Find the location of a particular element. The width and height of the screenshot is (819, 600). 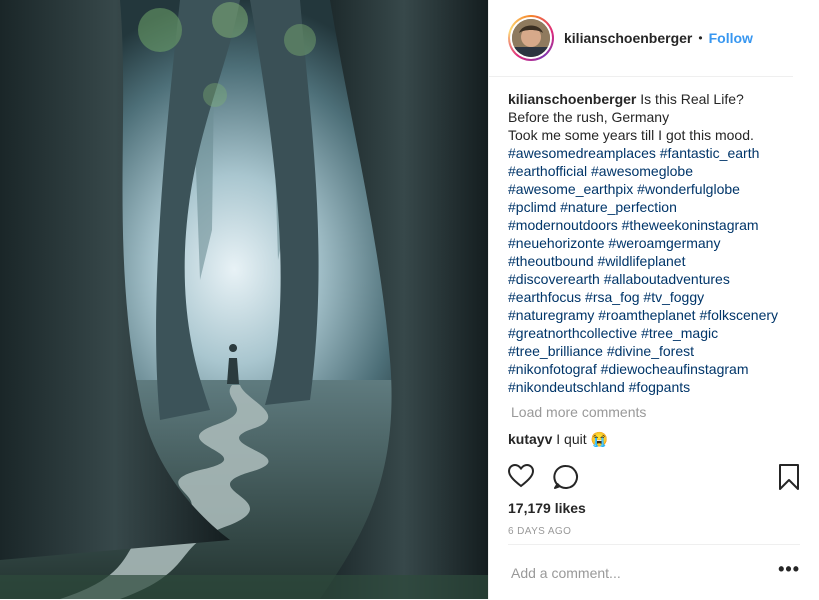

comment-username: kutayv is located at coordinates (530, 439).